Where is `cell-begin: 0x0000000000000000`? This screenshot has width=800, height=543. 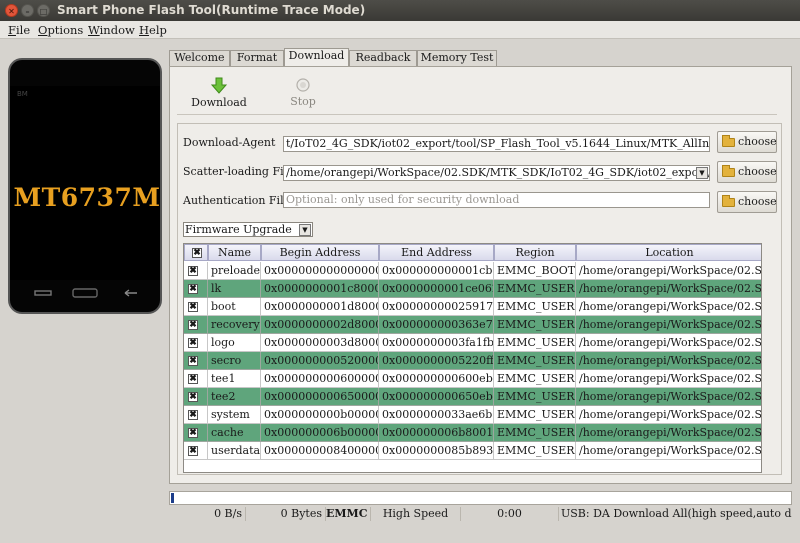 cell-begin: 0x0000000000000000 is located at coordinates (320, 271).